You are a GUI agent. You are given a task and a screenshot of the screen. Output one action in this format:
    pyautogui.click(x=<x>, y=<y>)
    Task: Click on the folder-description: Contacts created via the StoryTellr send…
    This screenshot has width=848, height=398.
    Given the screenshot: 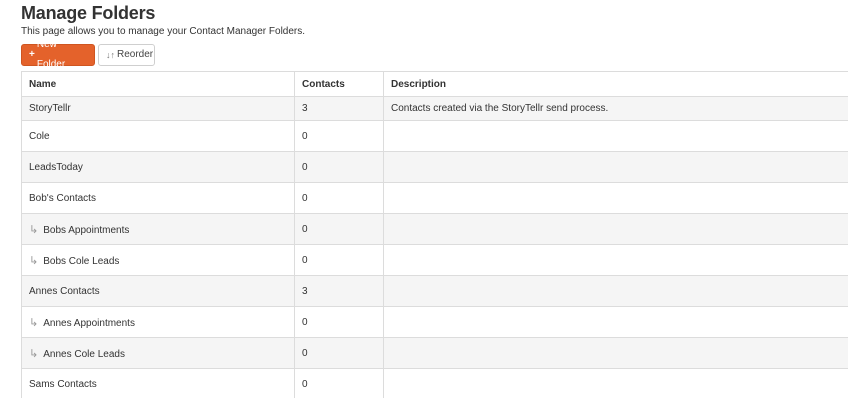 What is the action you would take?
    pyautogui.click(x=615, y=108)
    